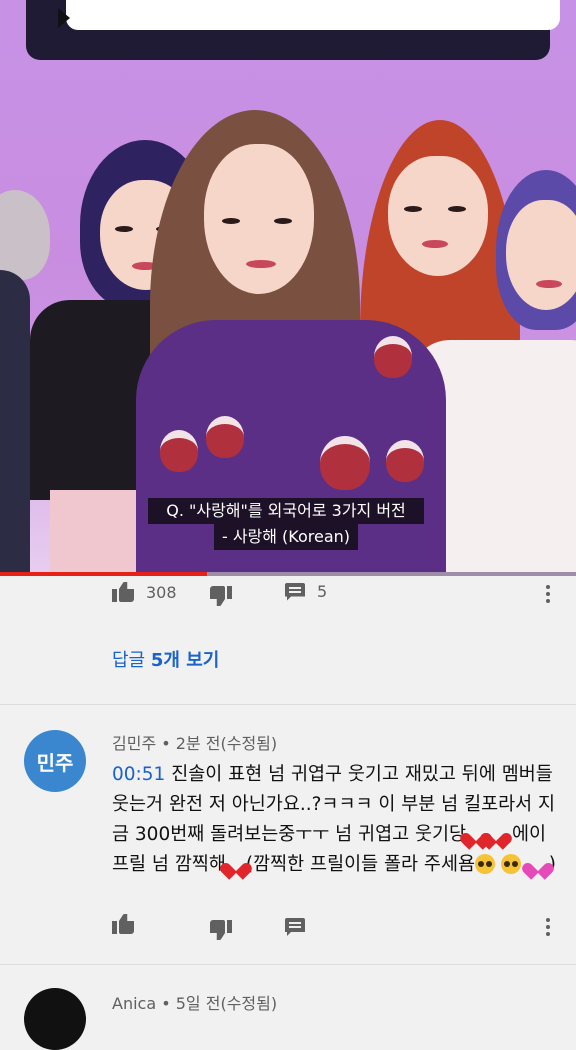 This screenshot has width=576, height=1050. I want to click on play-icon, so click(64, 18).